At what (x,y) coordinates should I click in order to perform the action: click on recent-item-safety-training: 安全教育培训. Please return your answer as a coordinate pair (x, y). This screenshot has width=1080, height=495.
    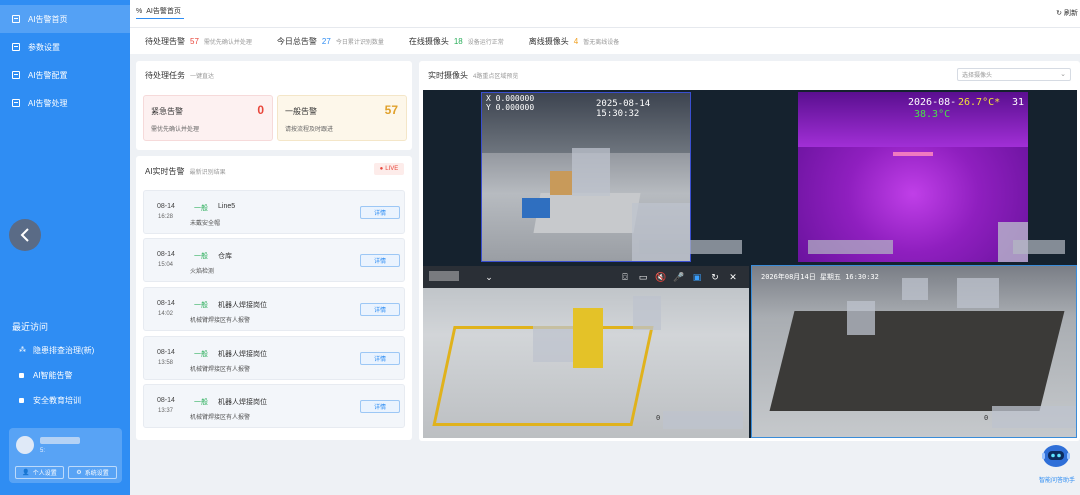
    Looking at the image, I should click on (50, 400).